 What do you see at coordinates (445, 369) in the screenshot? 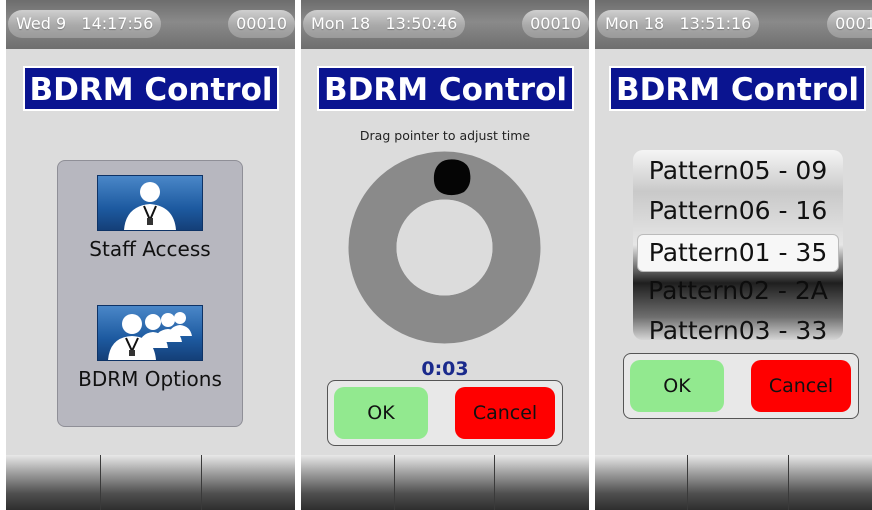
I see `timer-value: 0:03` at bounding box center [445, 369].